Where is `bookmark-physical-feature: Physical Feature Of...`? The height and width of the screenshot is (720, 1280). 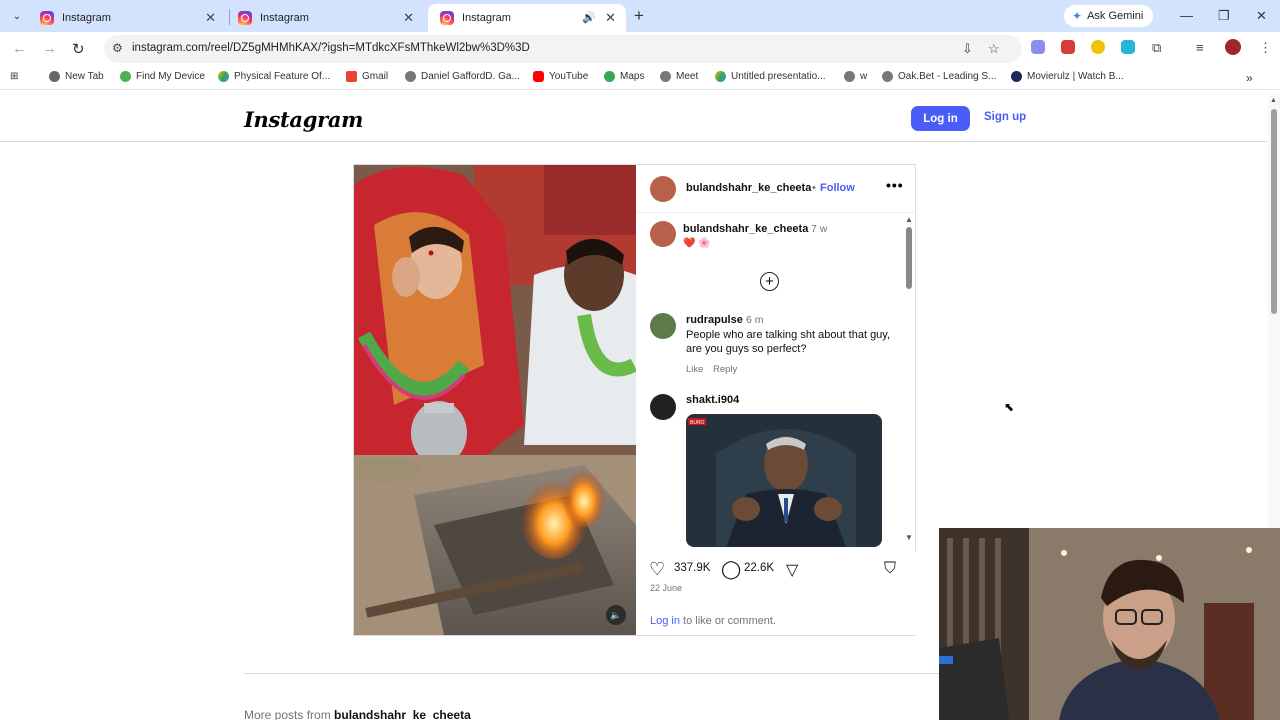 bookmark-physical-feature: Physical Feature Of... is located at coordinates (274, 76).